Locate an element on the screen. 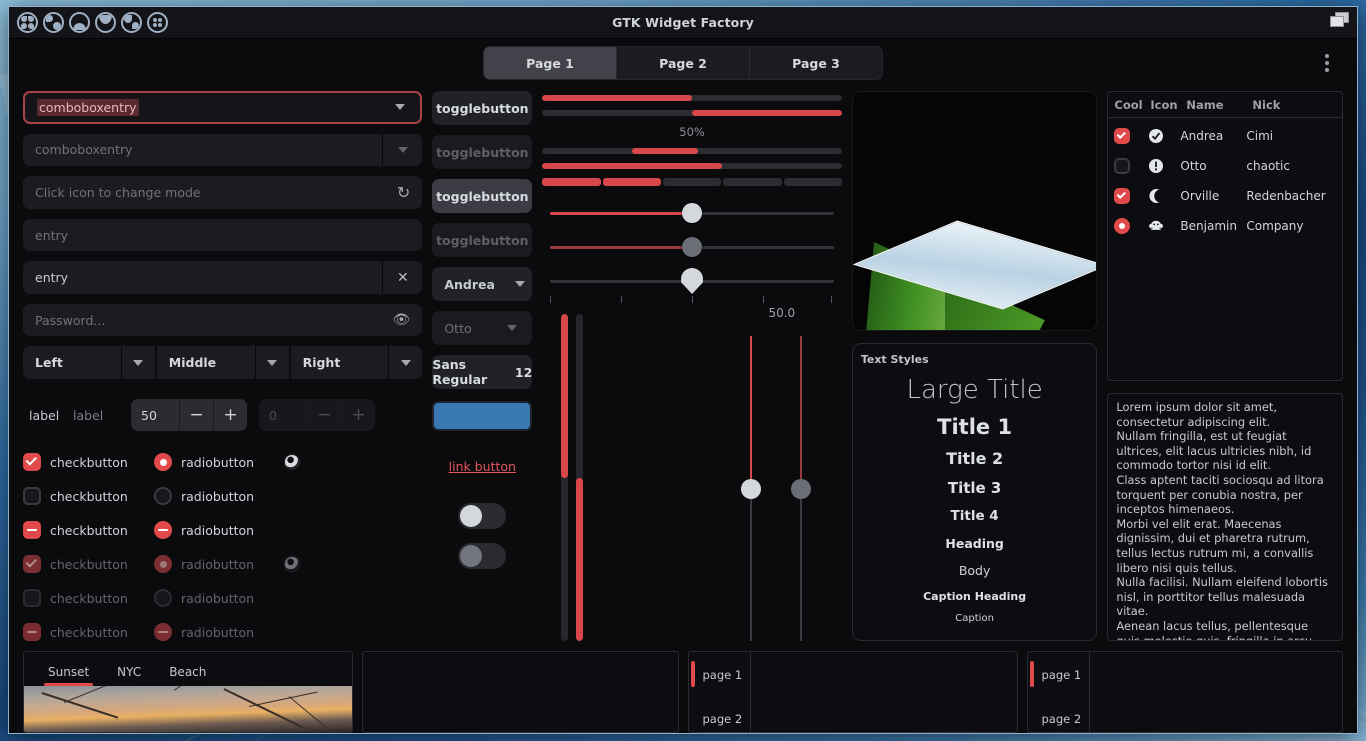 Image resolution: width=1366 pixels, height=741 pixels. checkbutton-unchecked: checkbutton is located at coordinates (84, 496).